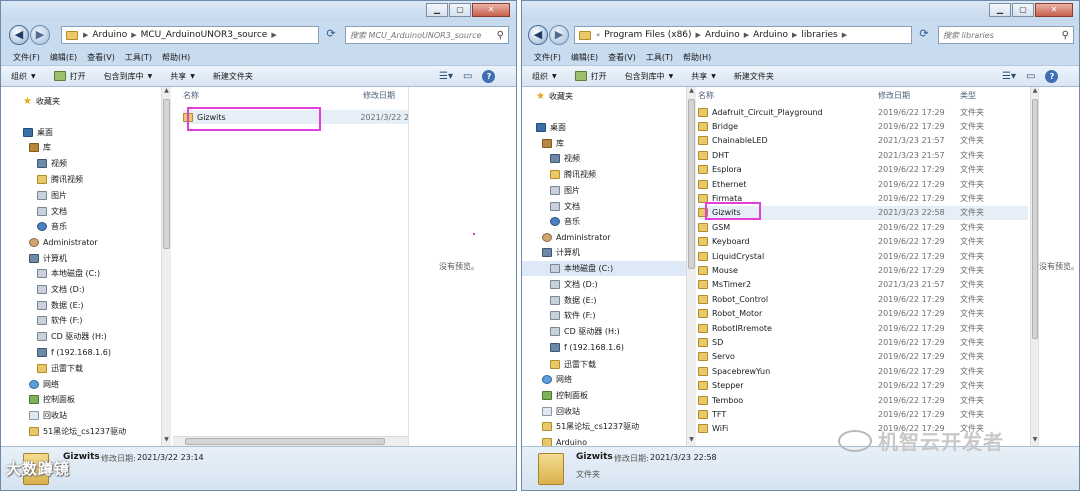  What do you see at coordinates (863, 242) in the screenshot?
I see `file-row: Keyboard 2019/6/22 17:29 文件夹` at bounding box center [863, 242].